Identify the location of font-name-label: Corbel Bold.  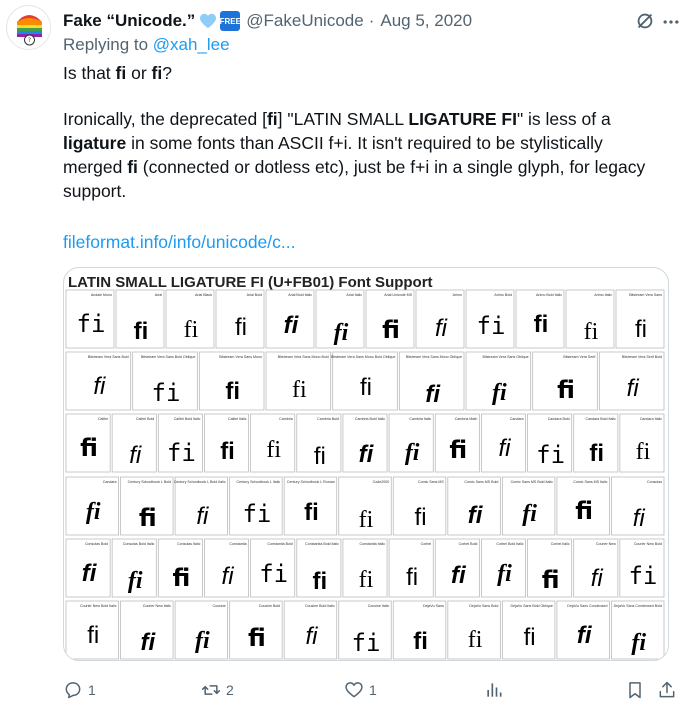
(468, 544).